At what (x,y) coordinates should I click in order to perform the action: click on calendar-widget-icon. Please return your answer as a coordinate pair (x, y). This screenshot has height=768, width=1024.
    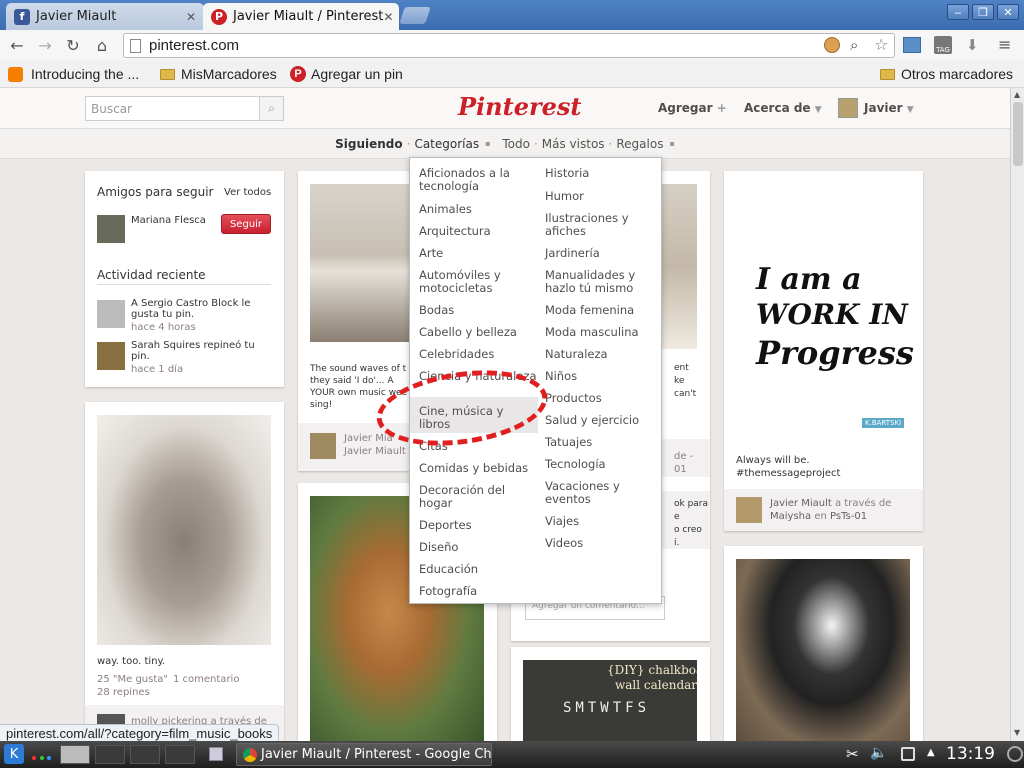
    Looking at the image, I should click on (216, 754).